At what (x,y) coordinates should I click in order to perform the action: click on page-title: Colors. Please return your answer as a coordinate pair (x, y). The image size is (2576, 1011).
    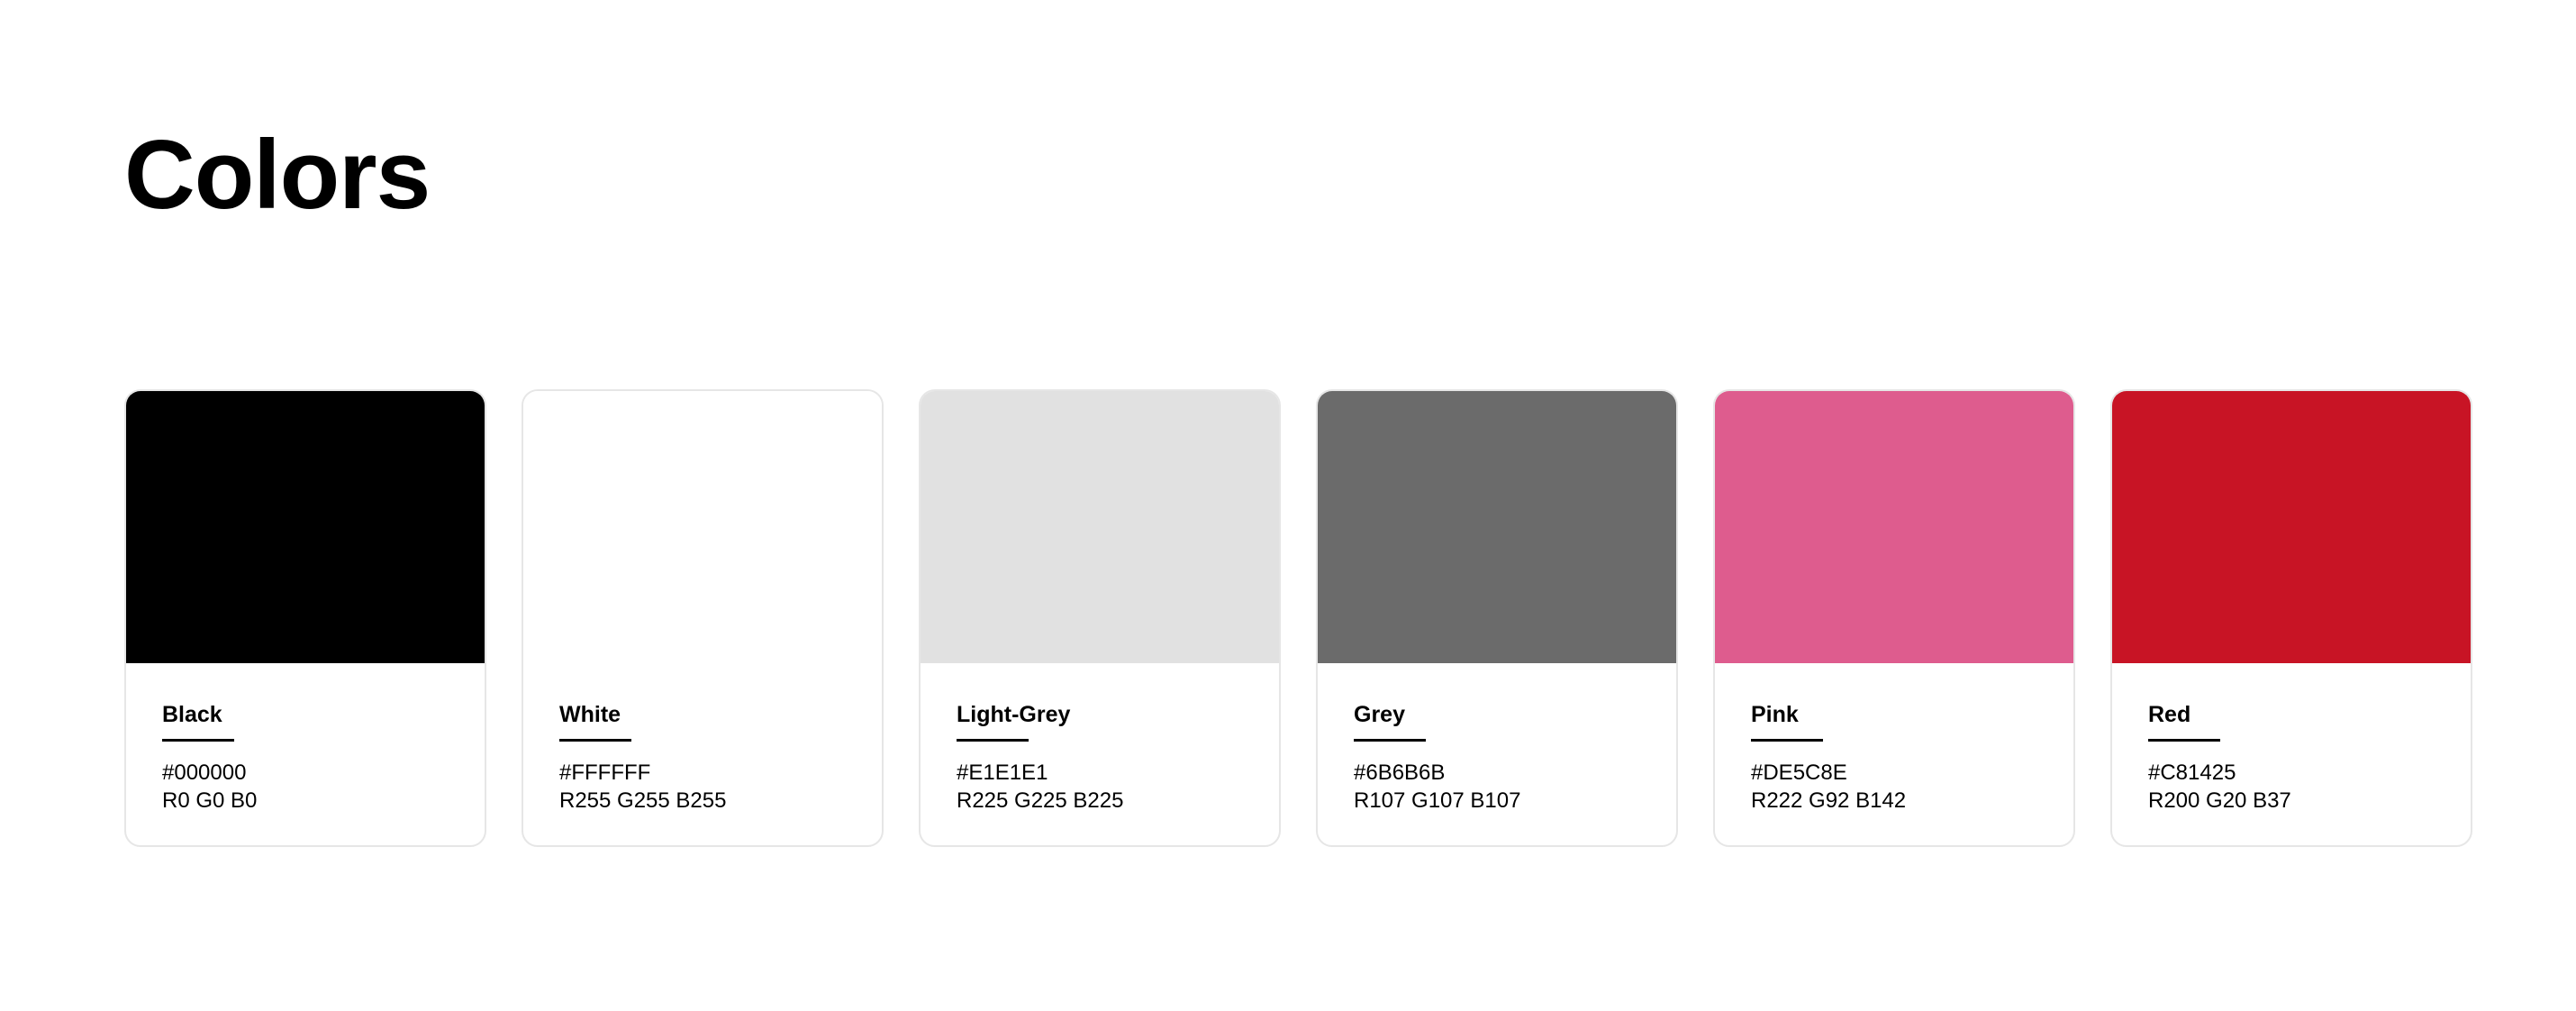
    Looking at the image, I should click on (277, 175).